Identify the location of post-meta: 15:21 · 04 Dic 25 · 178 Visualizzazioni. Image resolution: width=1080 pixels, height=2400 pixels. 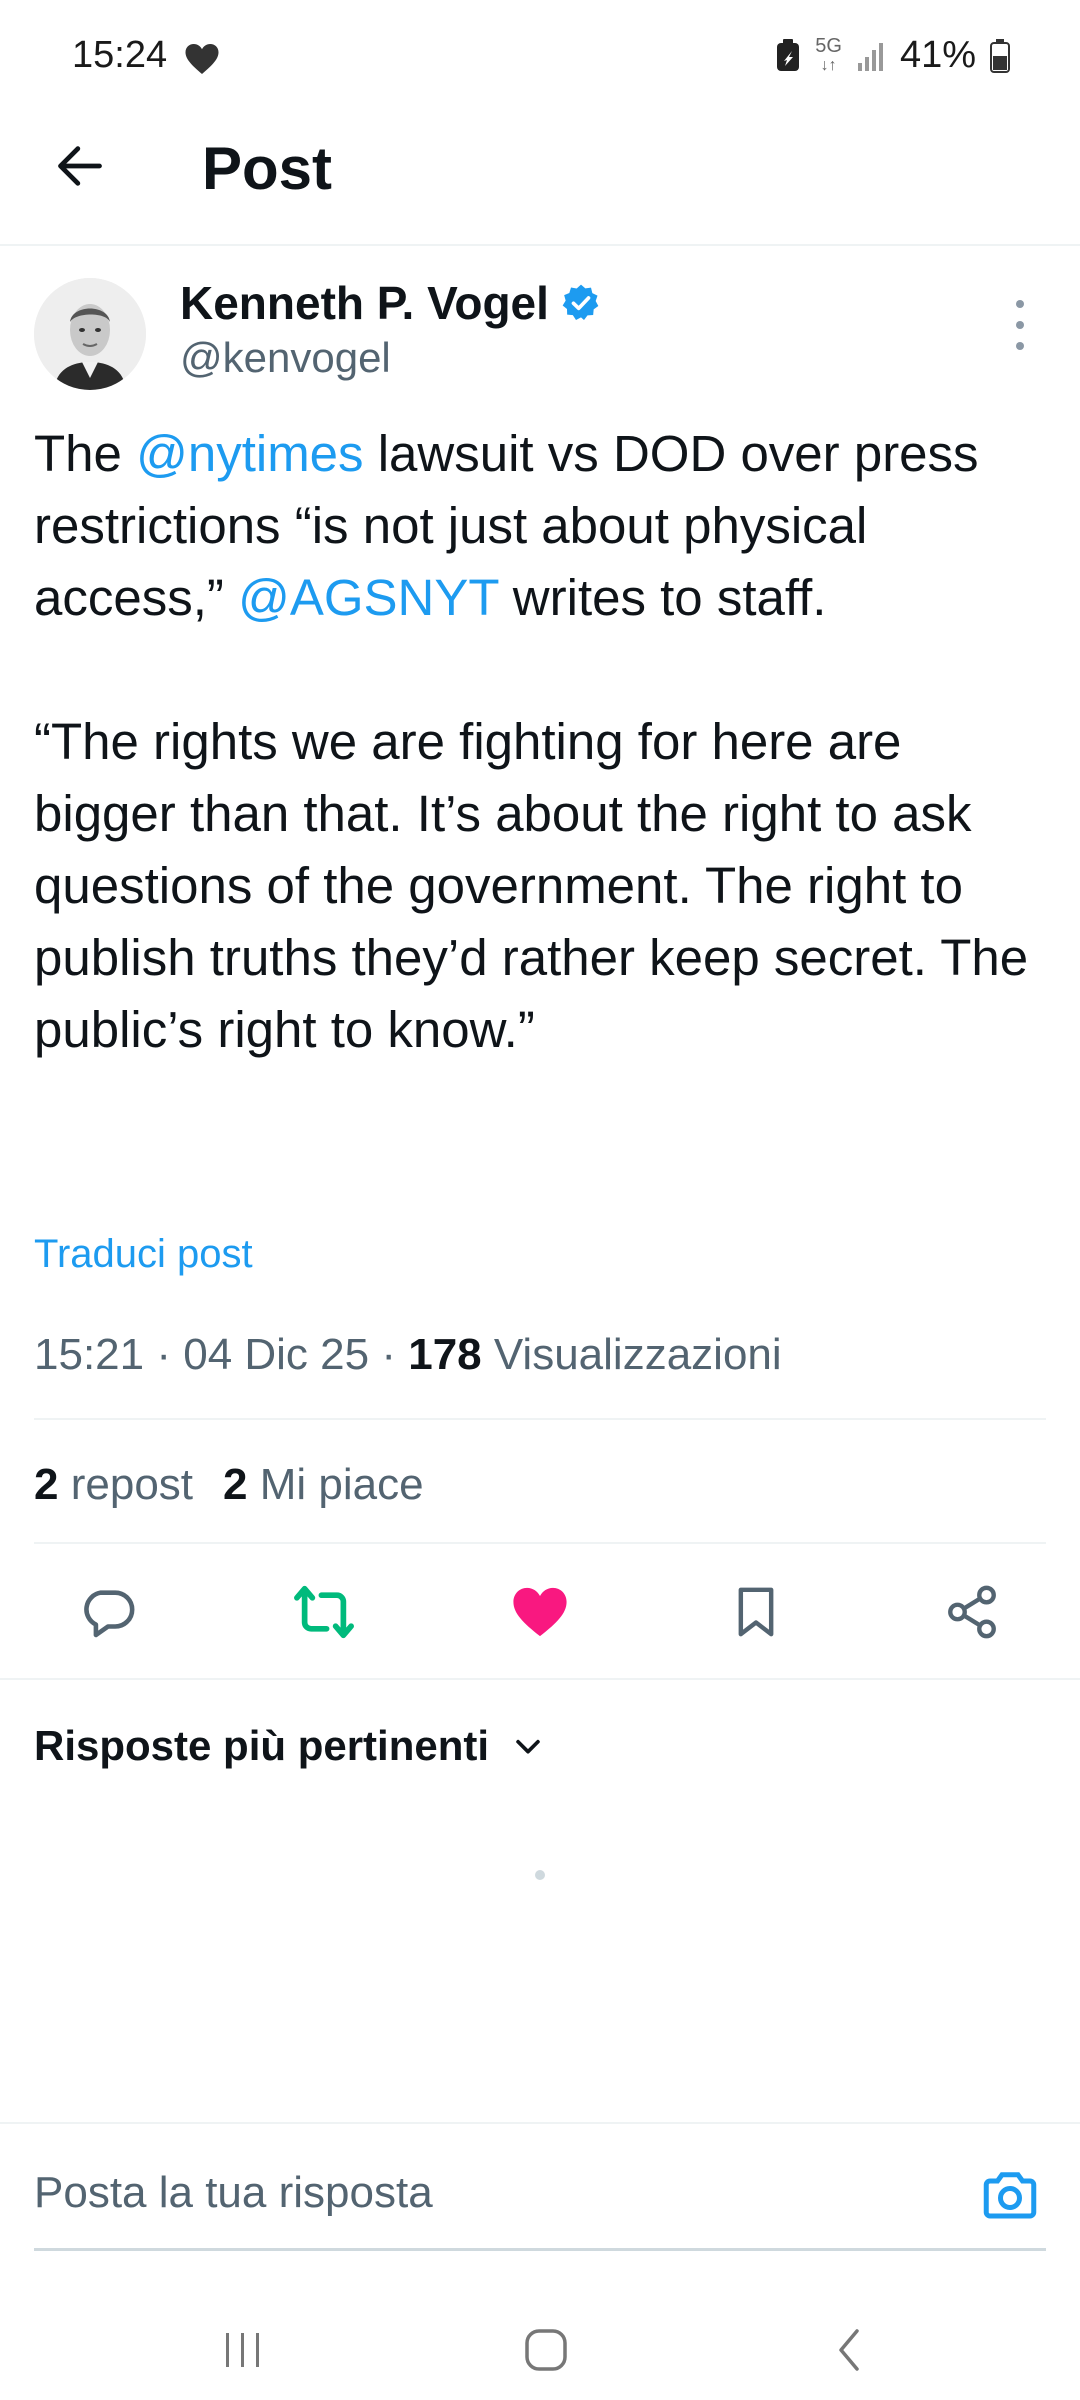
(408, 1354).